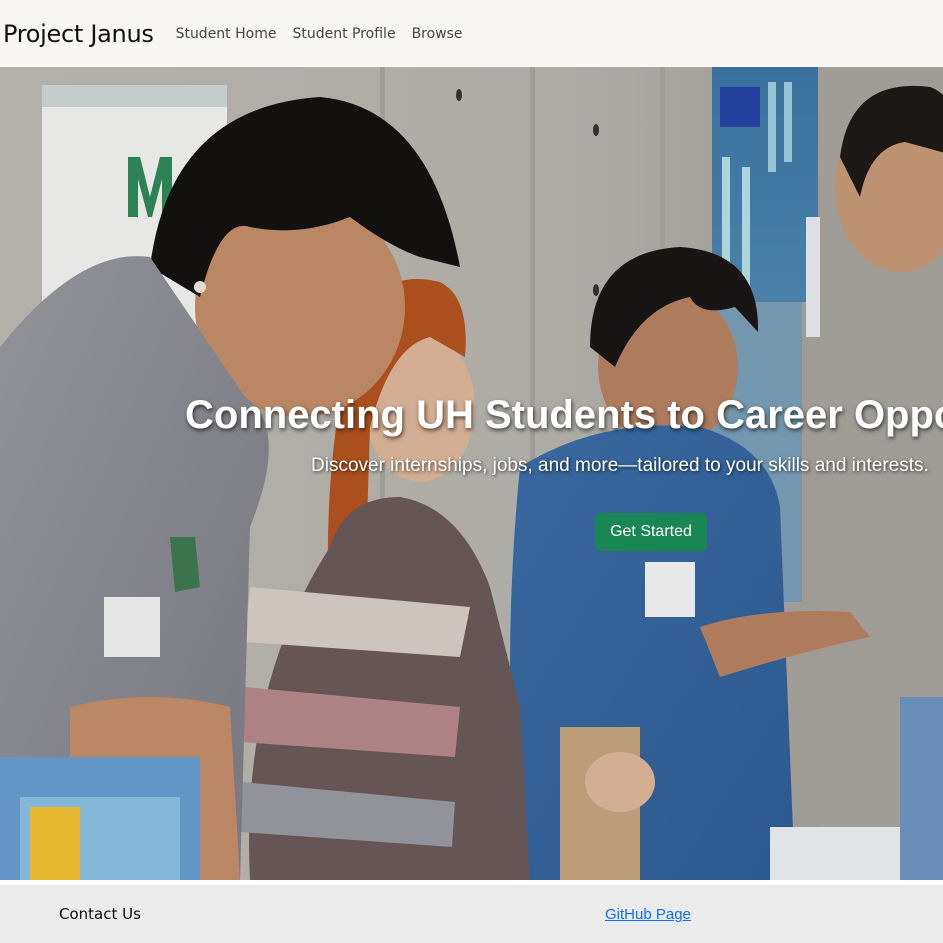  I want to click on footer-contact-us: Contact Us, so click(100, 914).